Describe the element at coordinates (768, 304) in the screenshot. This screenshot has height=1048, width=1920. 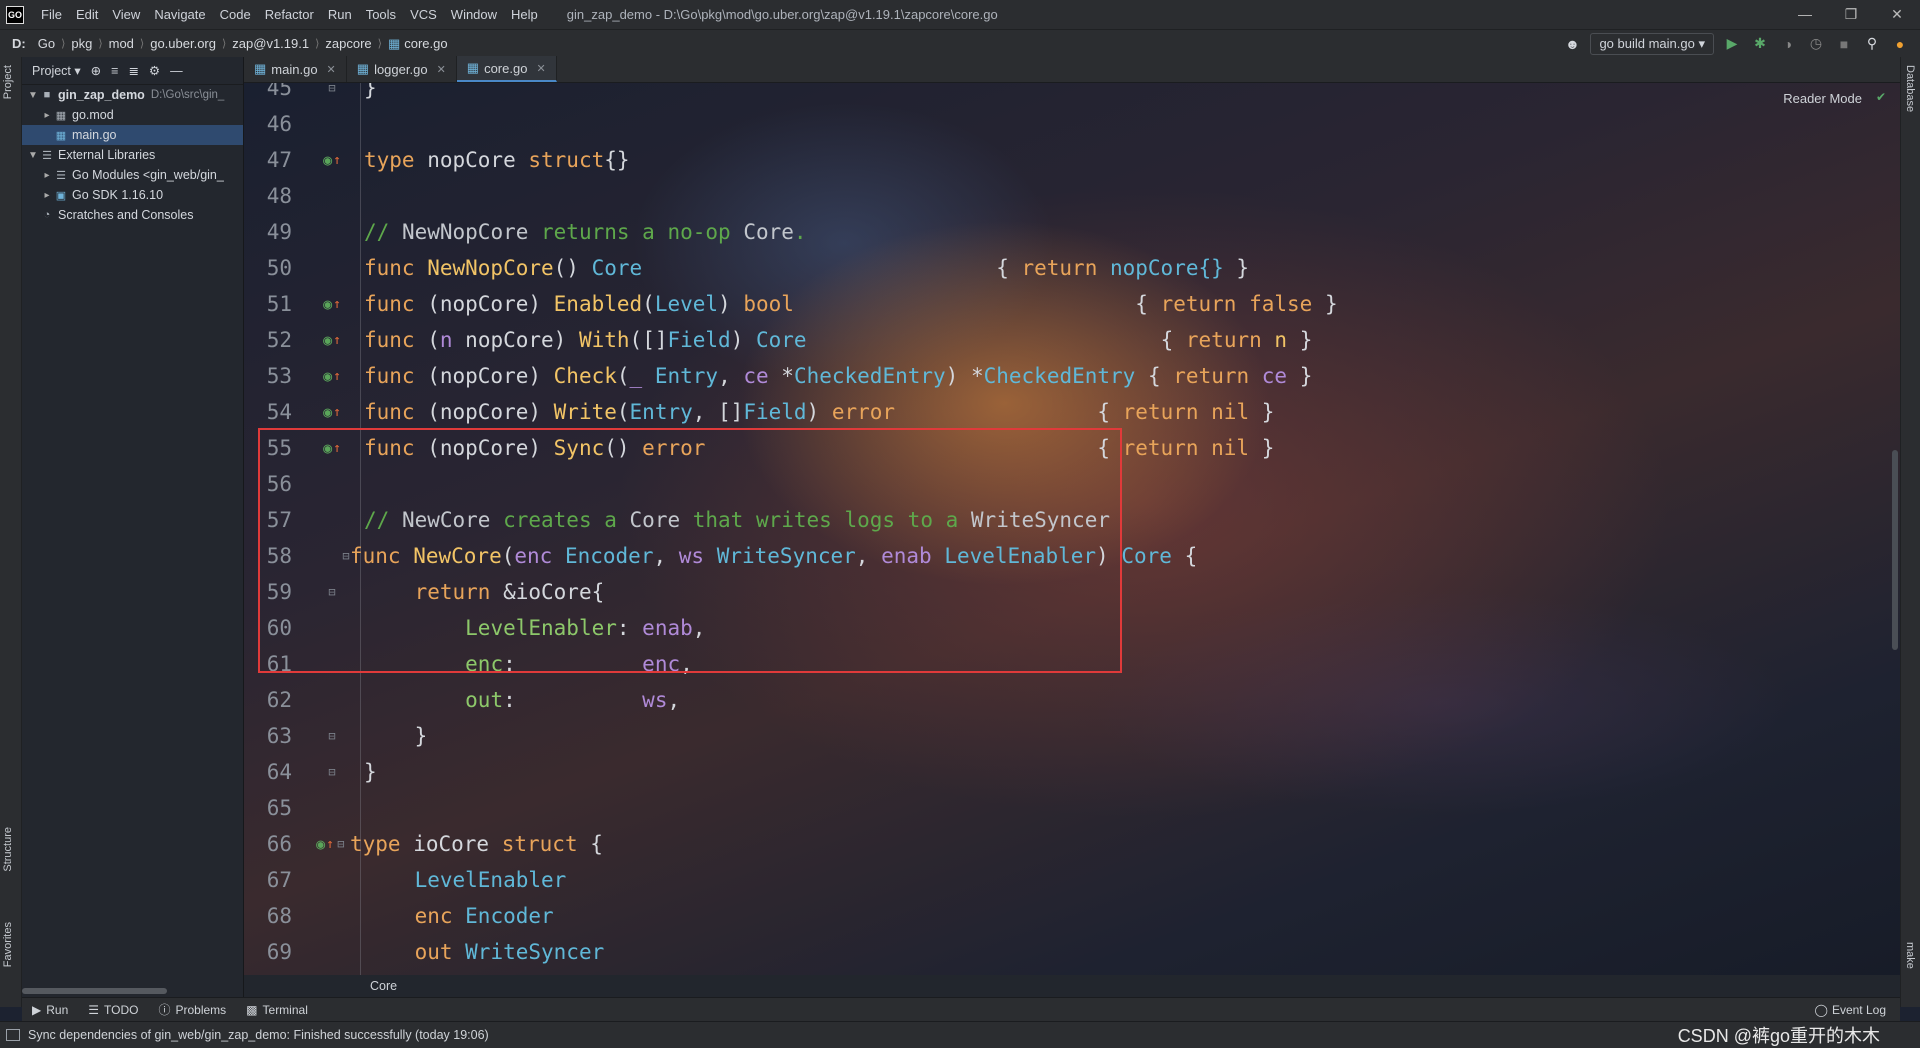
I see `token: bool` at that location.